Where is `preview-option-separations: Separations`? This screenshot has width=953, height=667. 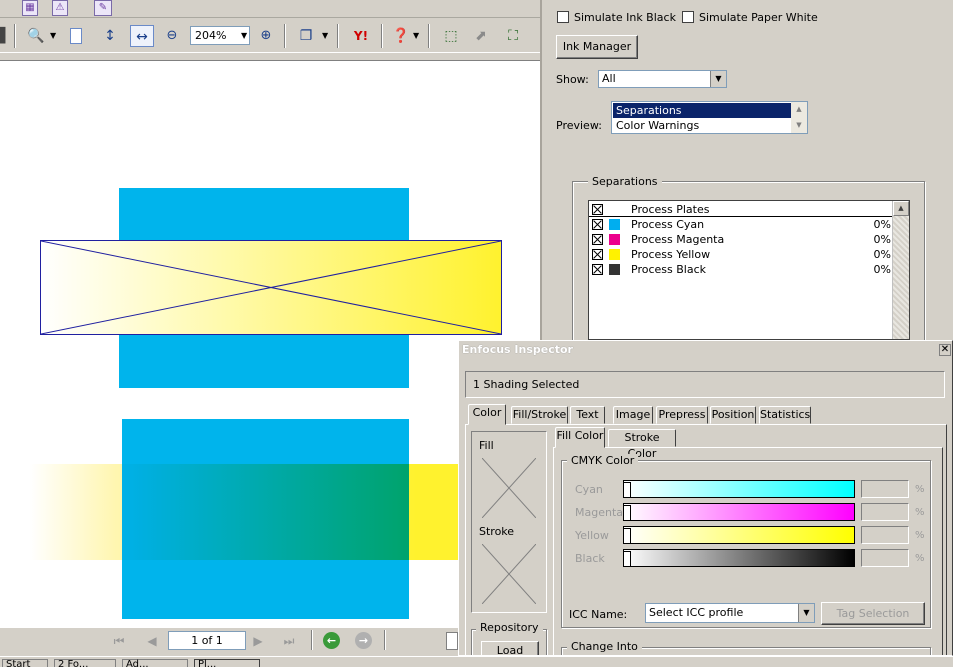 preview-option-separations: Separations is located at coordinates (702, 110).